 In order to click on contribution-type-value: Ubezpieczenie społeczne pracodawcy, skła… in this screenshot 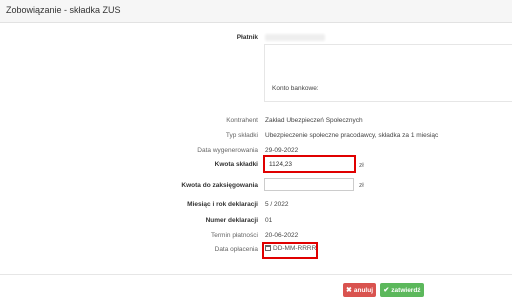, I will do `click(352, 135)`.